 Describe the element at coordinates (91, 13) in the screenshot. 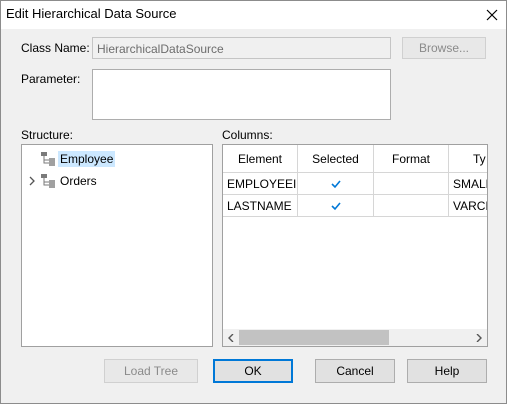

I see `window-title: Edit Hierarchical Data Source` at that location.